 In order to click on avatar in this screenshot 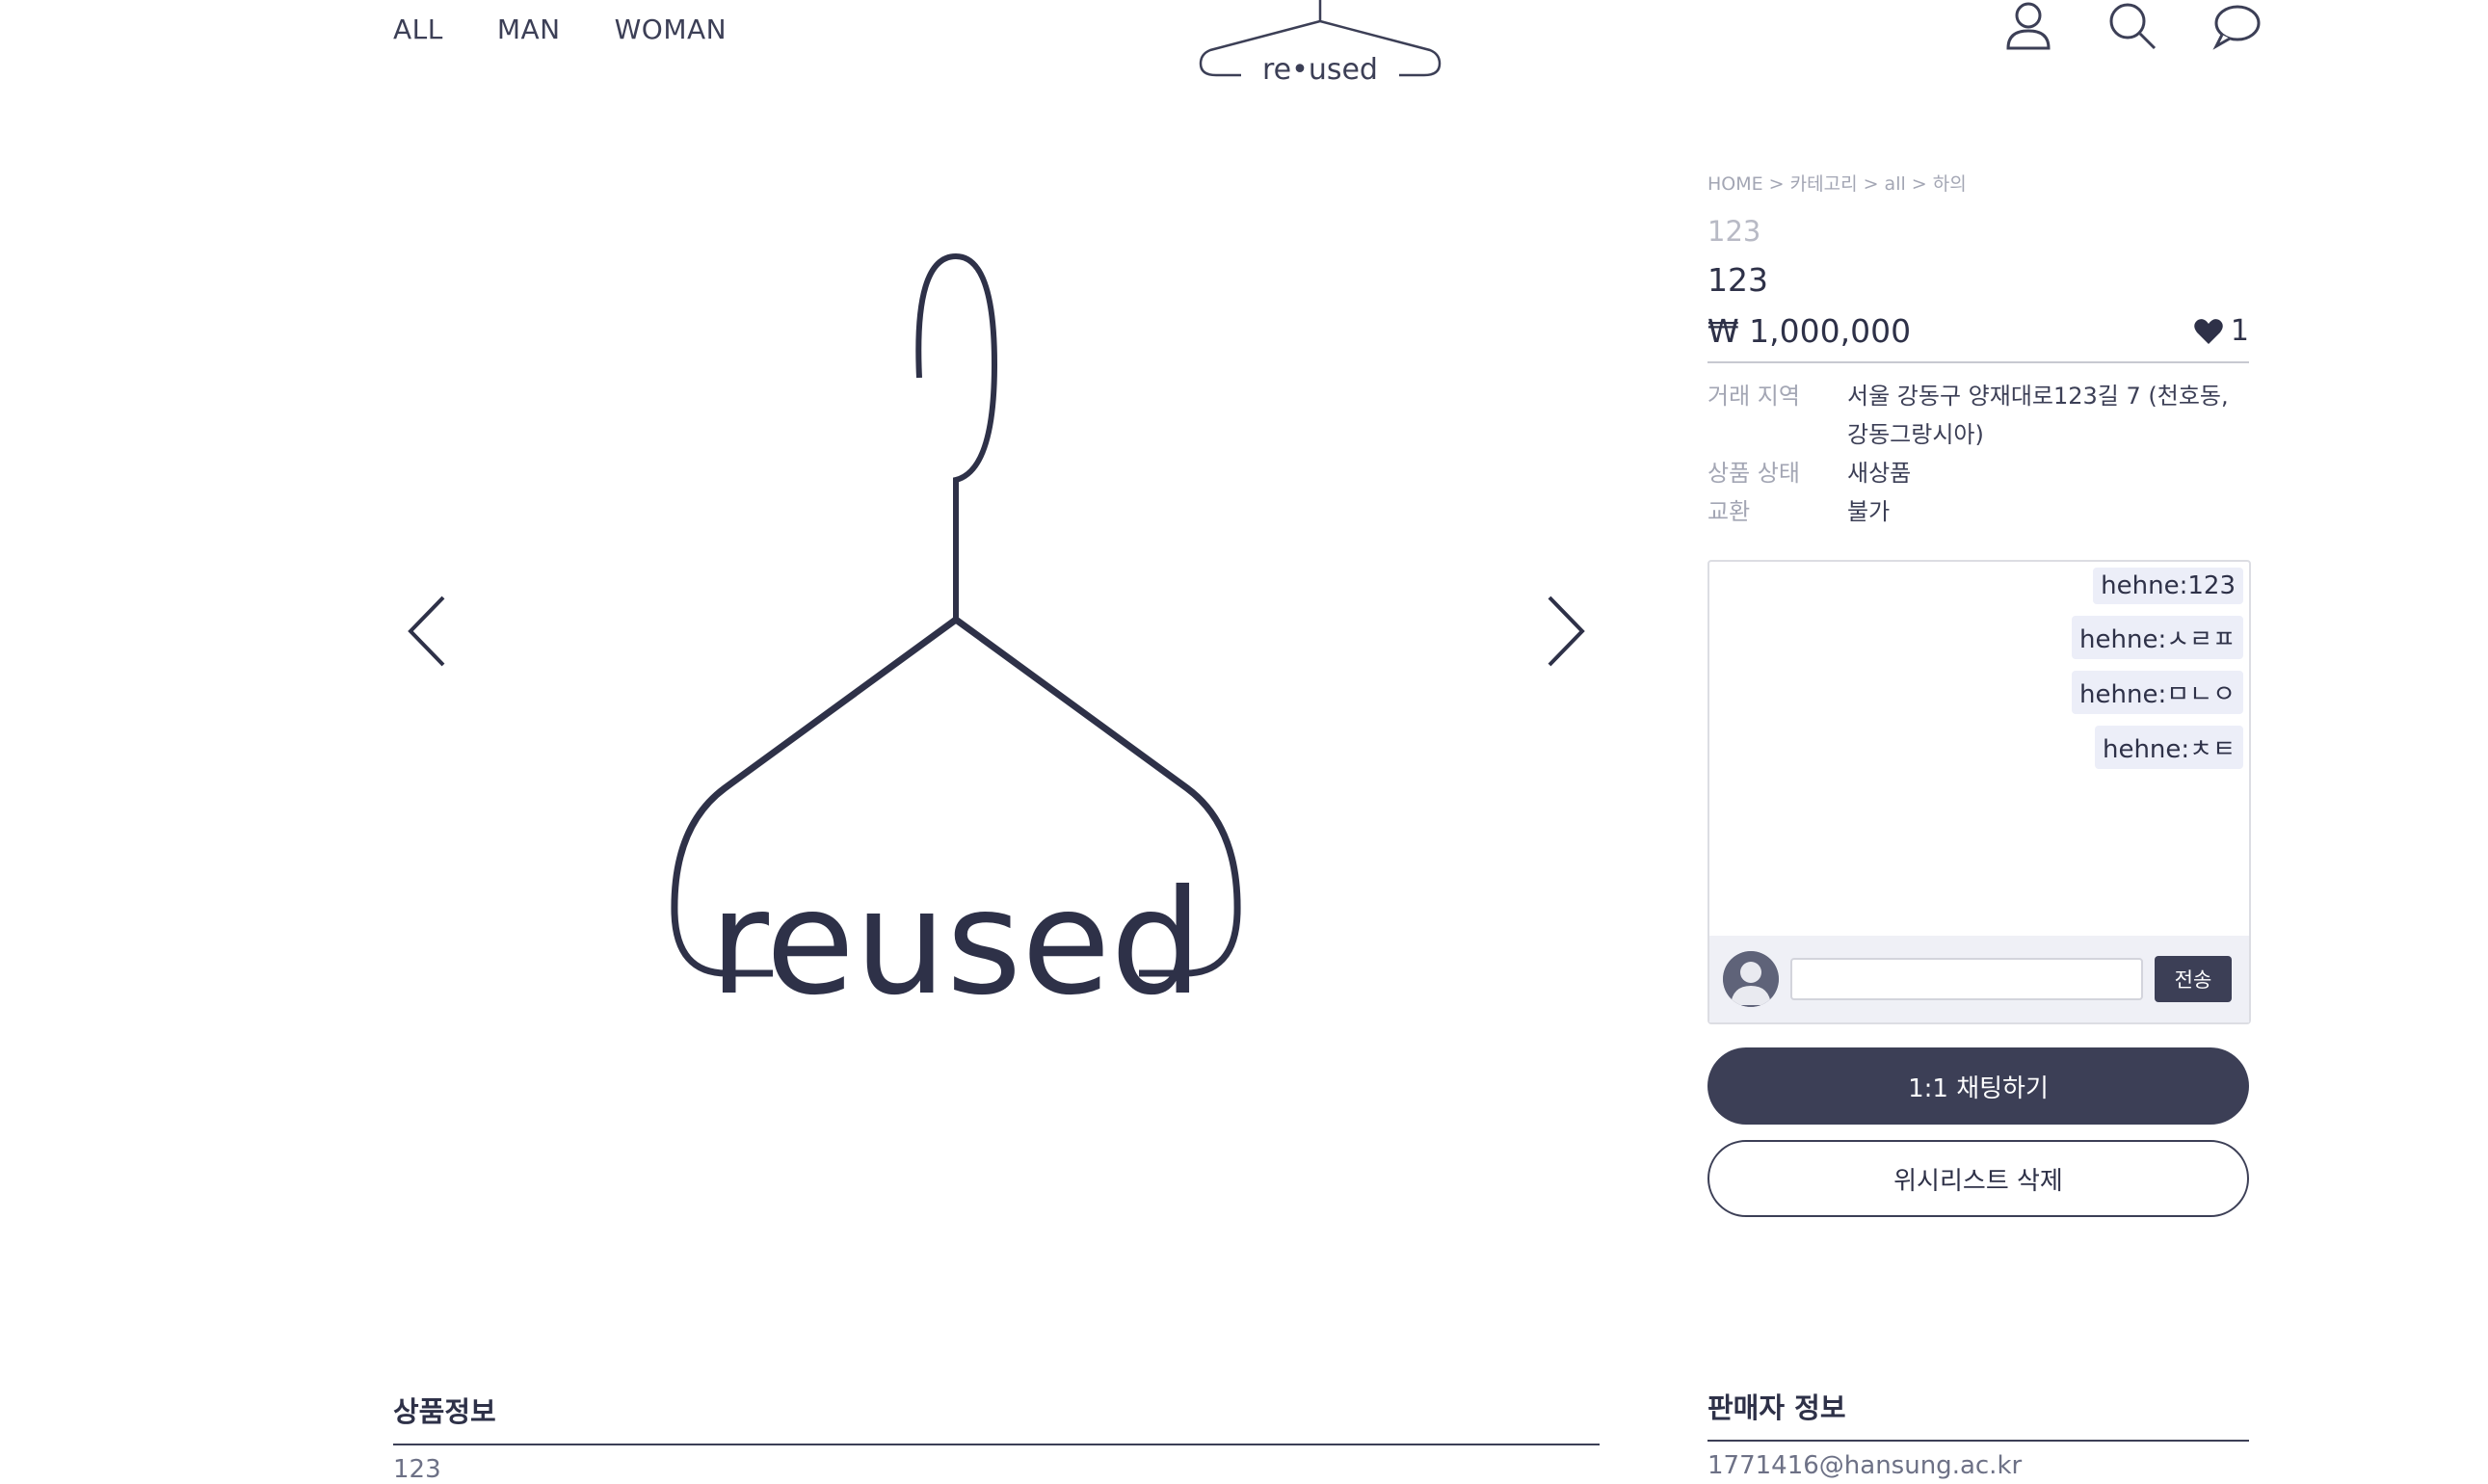, I will do `click(1751, 979)`.